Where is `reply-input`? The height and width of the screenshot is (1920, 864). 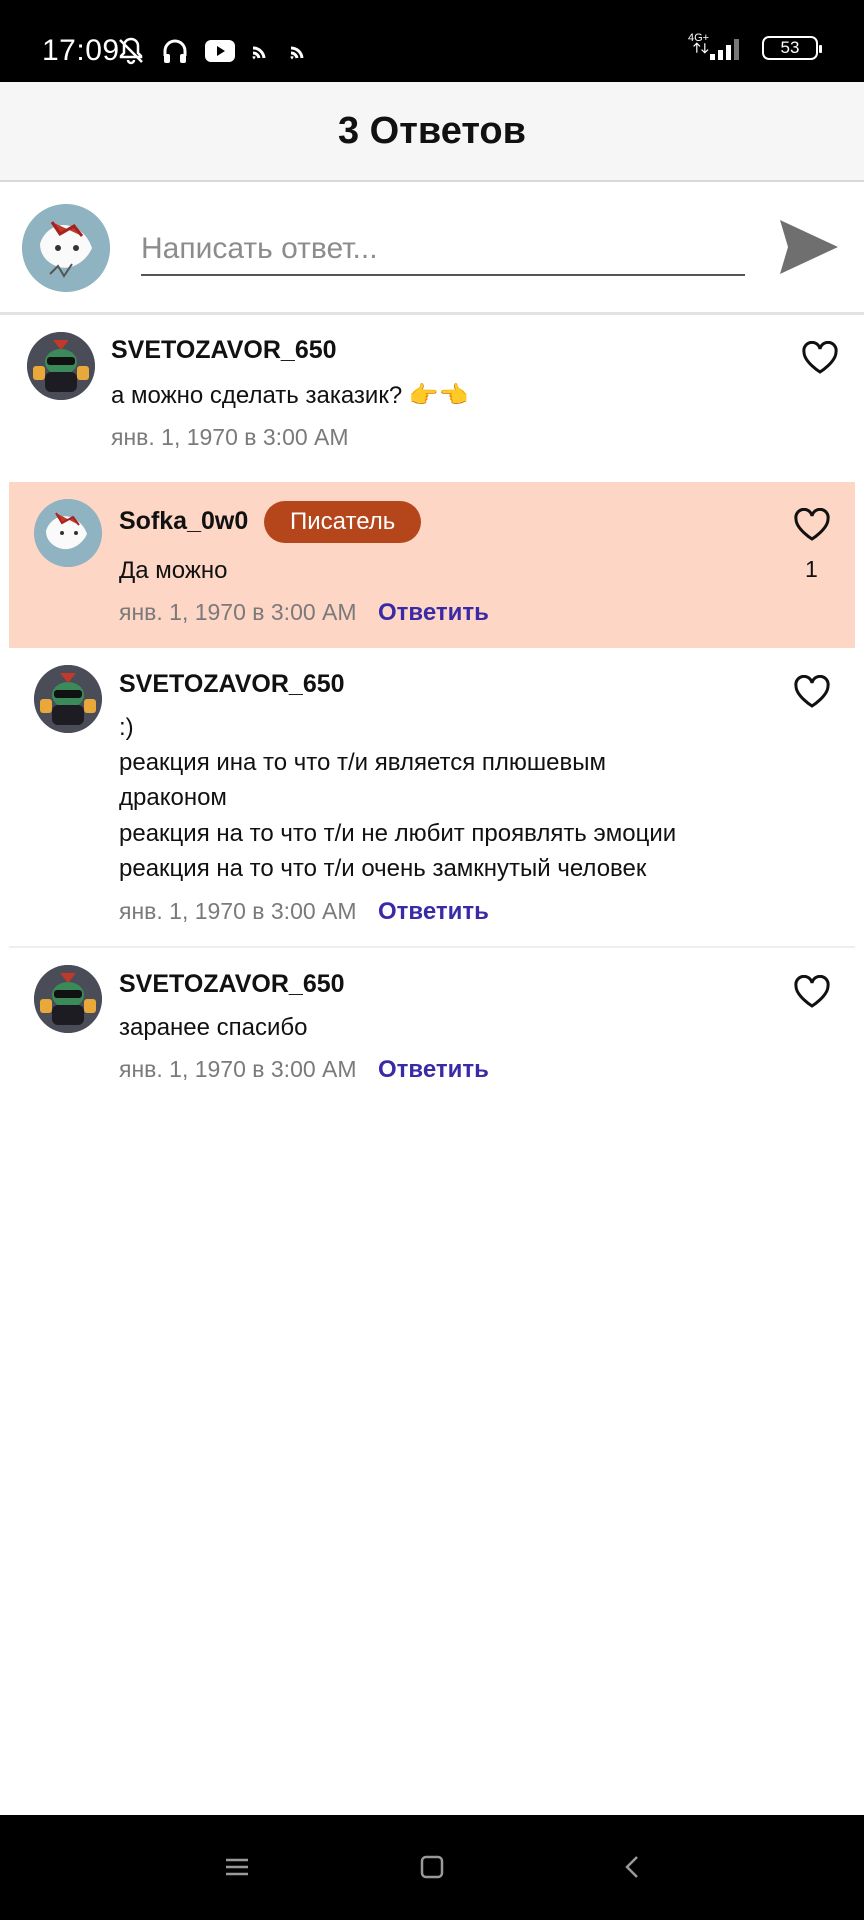 reply-input is located at coordinates (443, 250).